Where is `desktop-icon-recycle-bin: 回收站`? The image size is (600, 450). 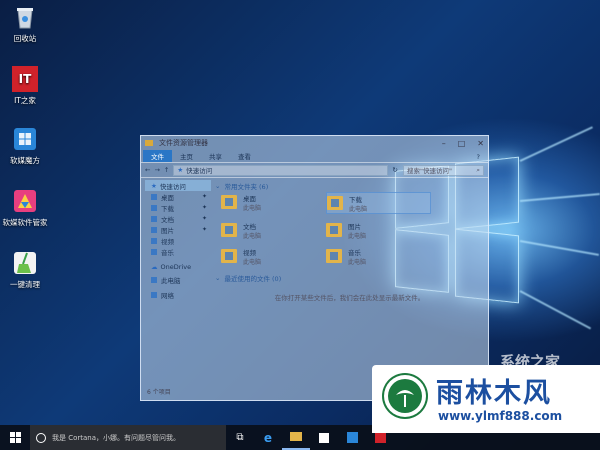
desktop-icon-recycle-bin: 回收站 is located at coordinates (25, 24).